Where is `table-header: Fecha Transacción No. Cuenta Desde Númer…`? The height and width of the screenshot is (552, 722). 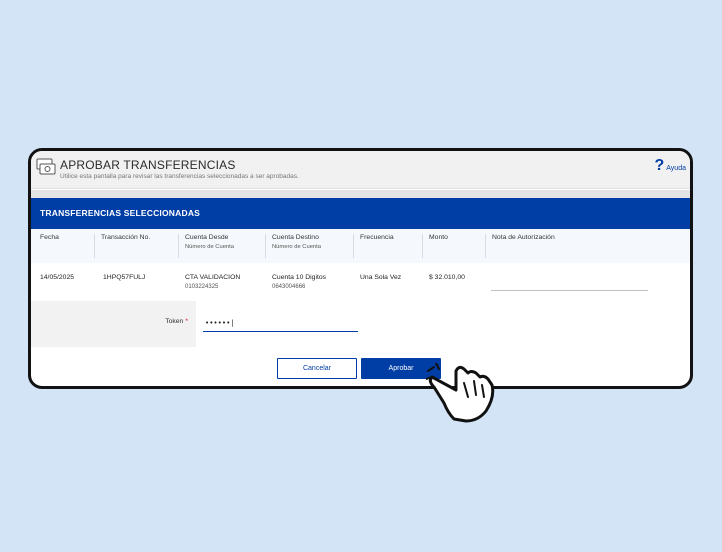
table-header: Fecha Transacción No. Cuenta Desde Númer… is located at coordinates (360, 246).